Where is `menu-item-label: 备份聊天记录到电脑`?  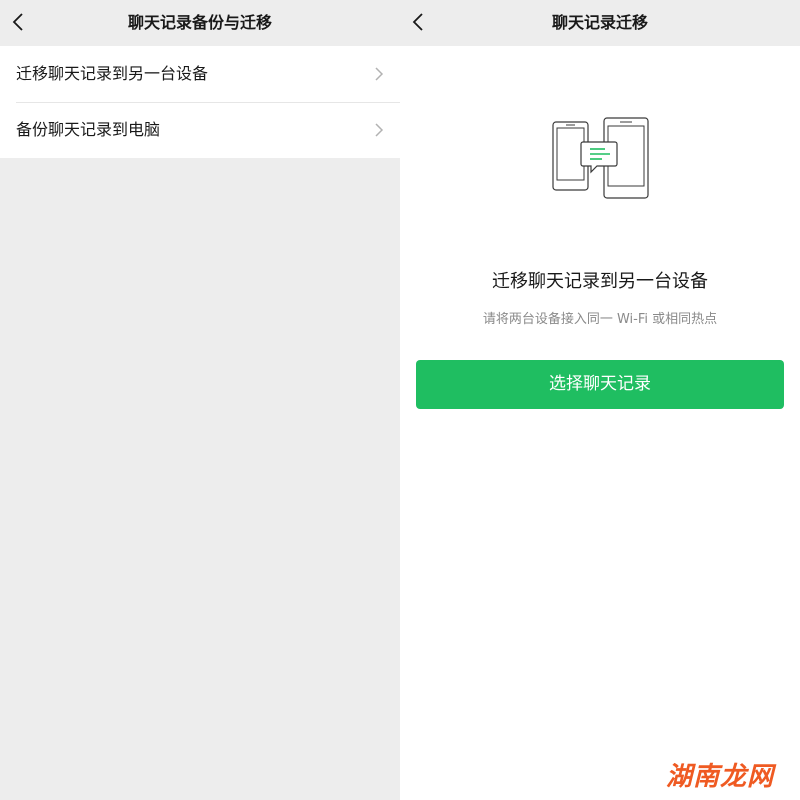 menu-item-label: 备份聊天记录到电脑 is located at coordinates (88, 129).